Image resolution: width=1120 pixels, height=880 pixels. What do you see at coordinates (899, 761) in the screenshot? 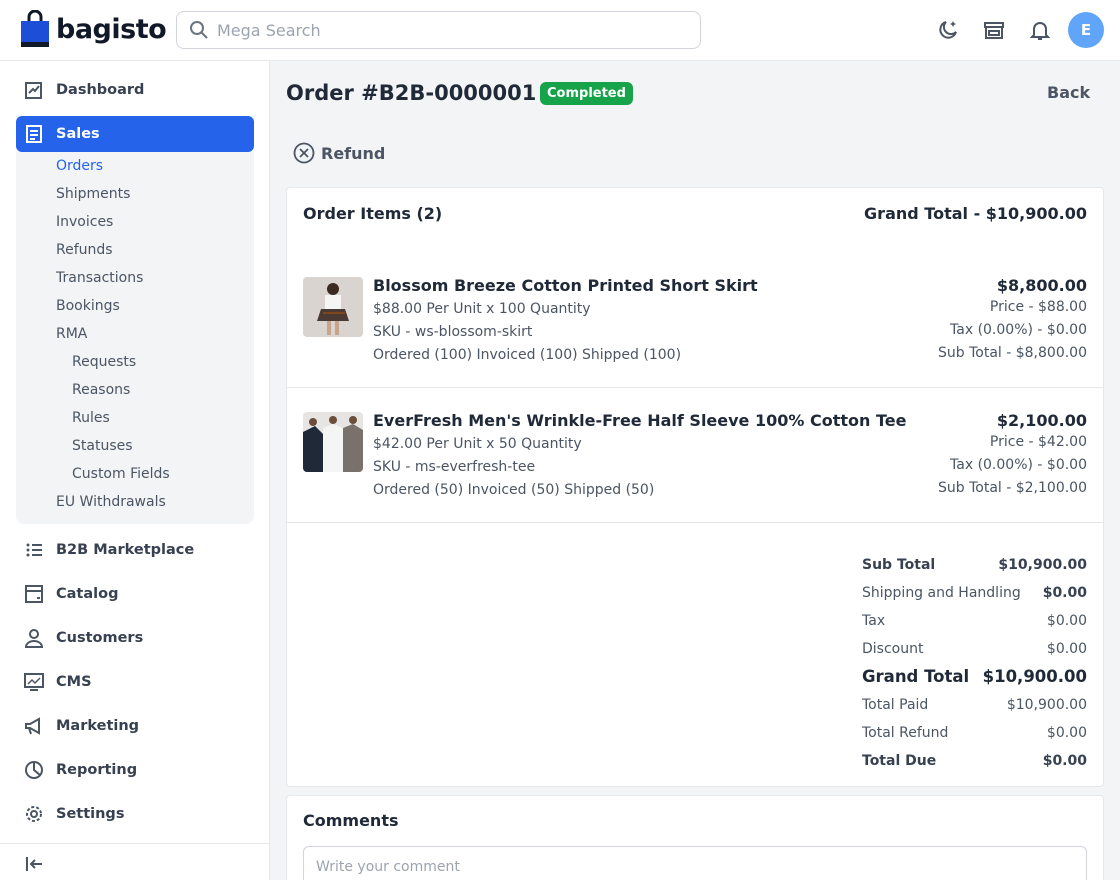
I see `summary-label: Total Due` at bounding box center [899, 761].